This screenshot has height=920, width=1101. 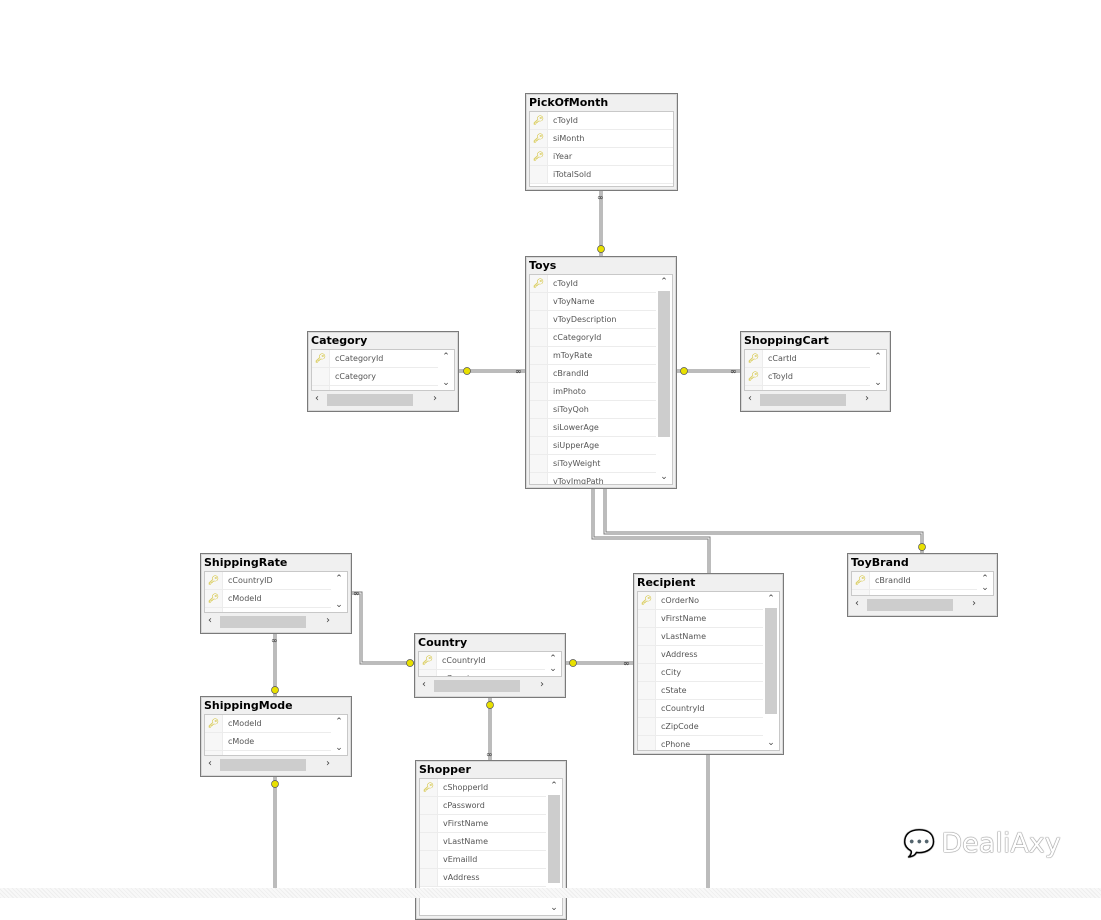 I want to click on column-row: cCategoryId, so click(x=593, y=338).